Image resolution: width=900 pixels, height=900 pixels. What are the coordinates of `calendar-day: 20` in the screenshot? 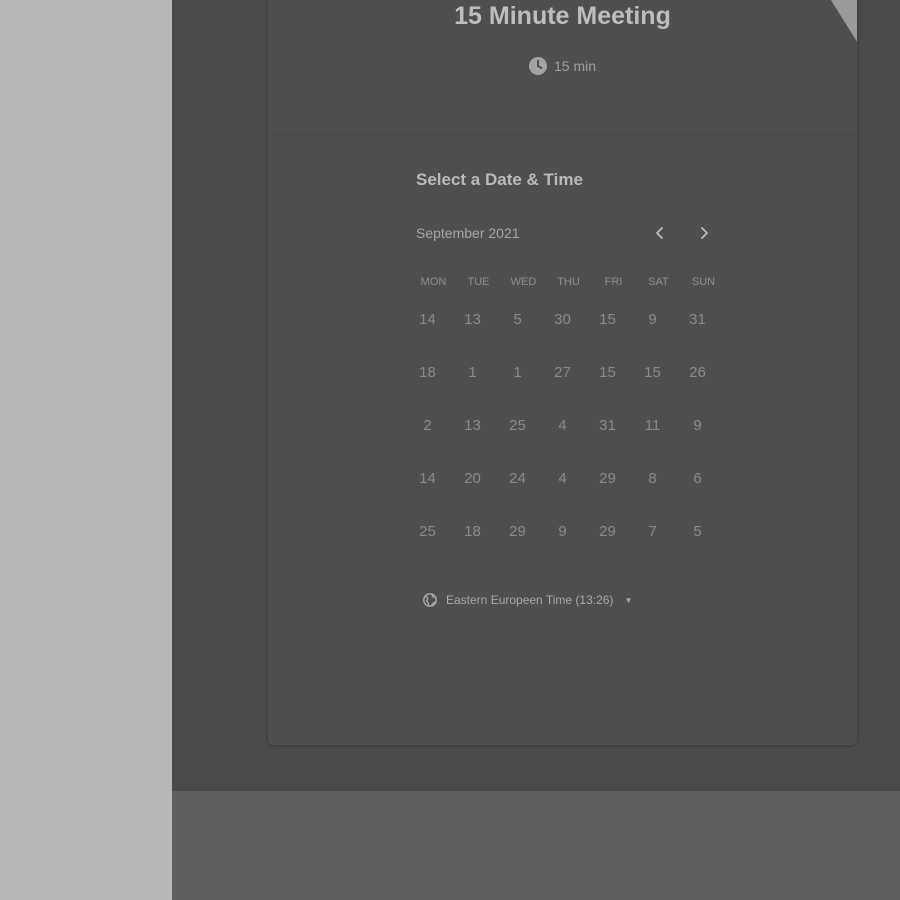 It's located at (472, 478).